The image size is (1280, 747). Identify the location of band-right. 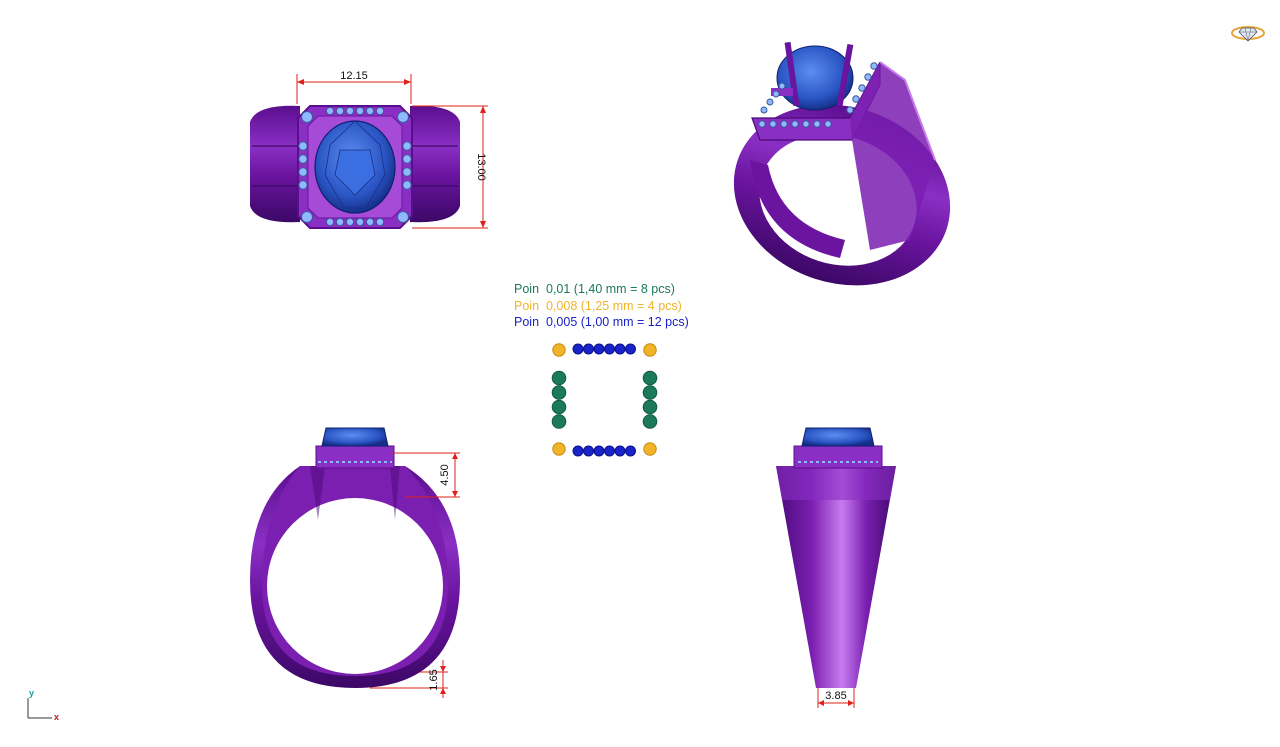
(435, 164).